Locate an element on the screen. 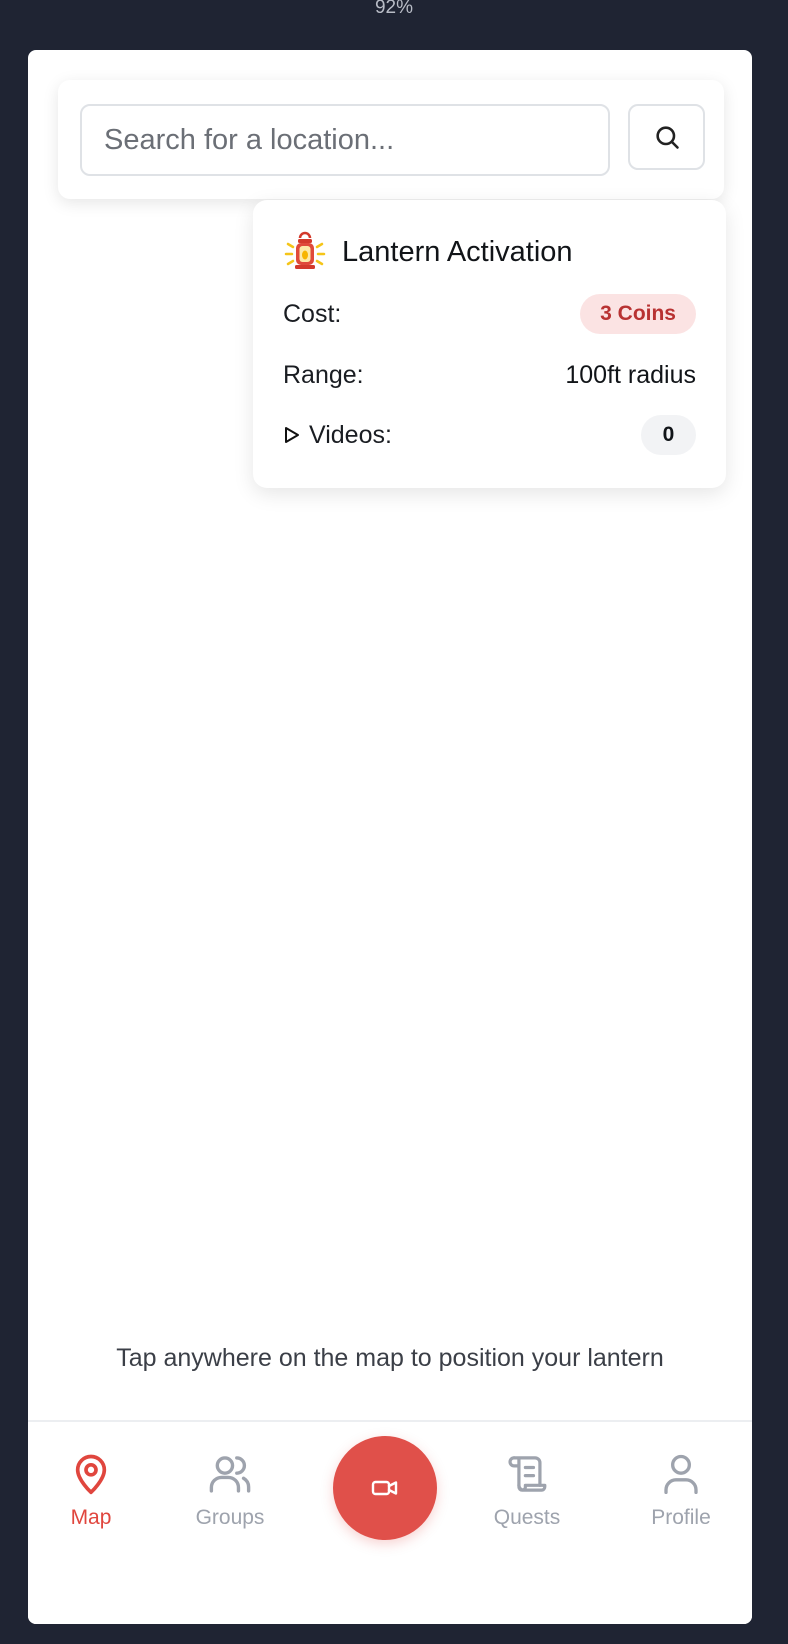 This screenshot has height=1644, width=788. users-icon is located at coordinates (230, 1474).